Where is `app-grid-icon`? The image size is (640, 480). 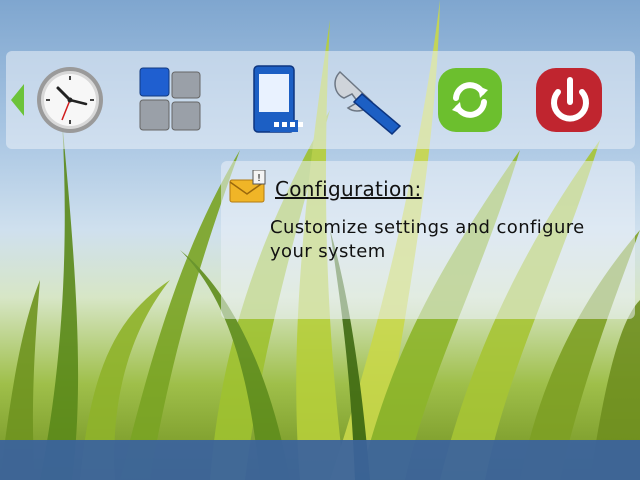
app-grid-icon is located at coordinates (170, 99).